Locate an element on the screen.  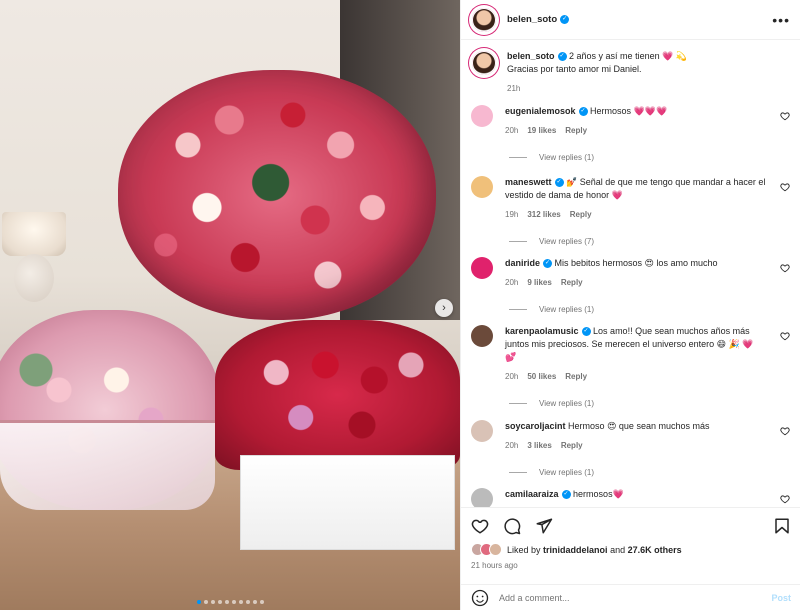
chevron-right-icon: › is located at coordinates (444, 308).